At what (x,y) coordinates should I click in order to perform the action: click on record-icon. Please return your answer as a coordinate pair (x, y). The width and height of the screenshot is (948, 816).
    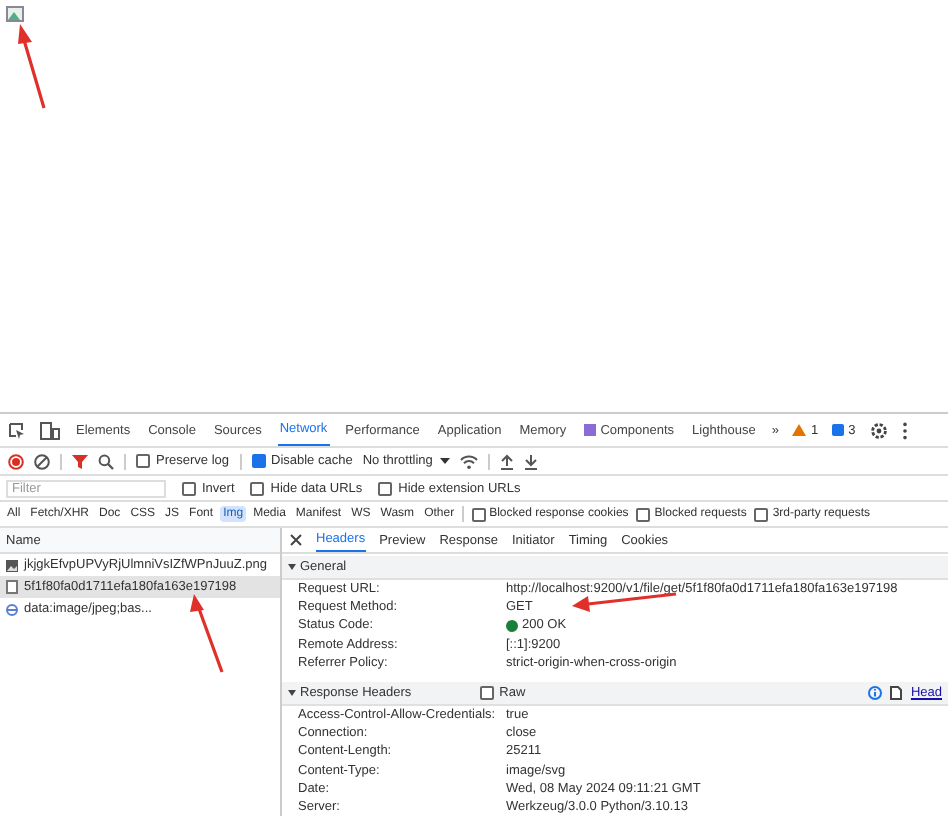
    Looking at the image, I should click on (16, 461).